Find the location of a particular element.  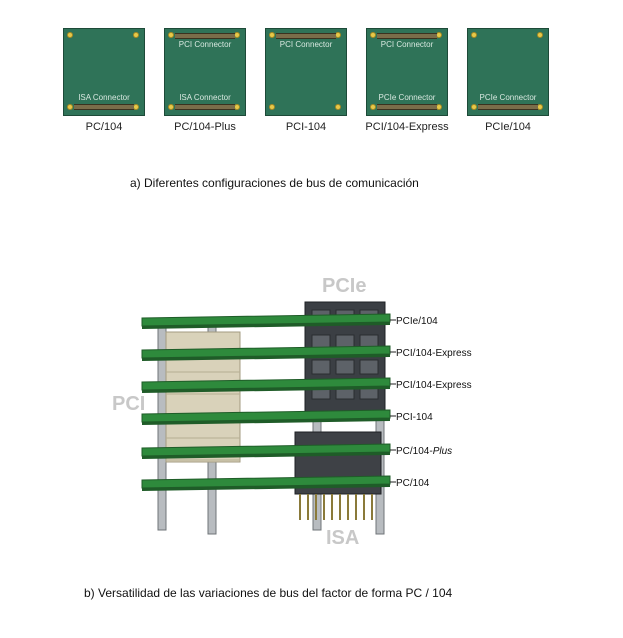

layer-label: PCI-104 is located at coordinates (414, 417).